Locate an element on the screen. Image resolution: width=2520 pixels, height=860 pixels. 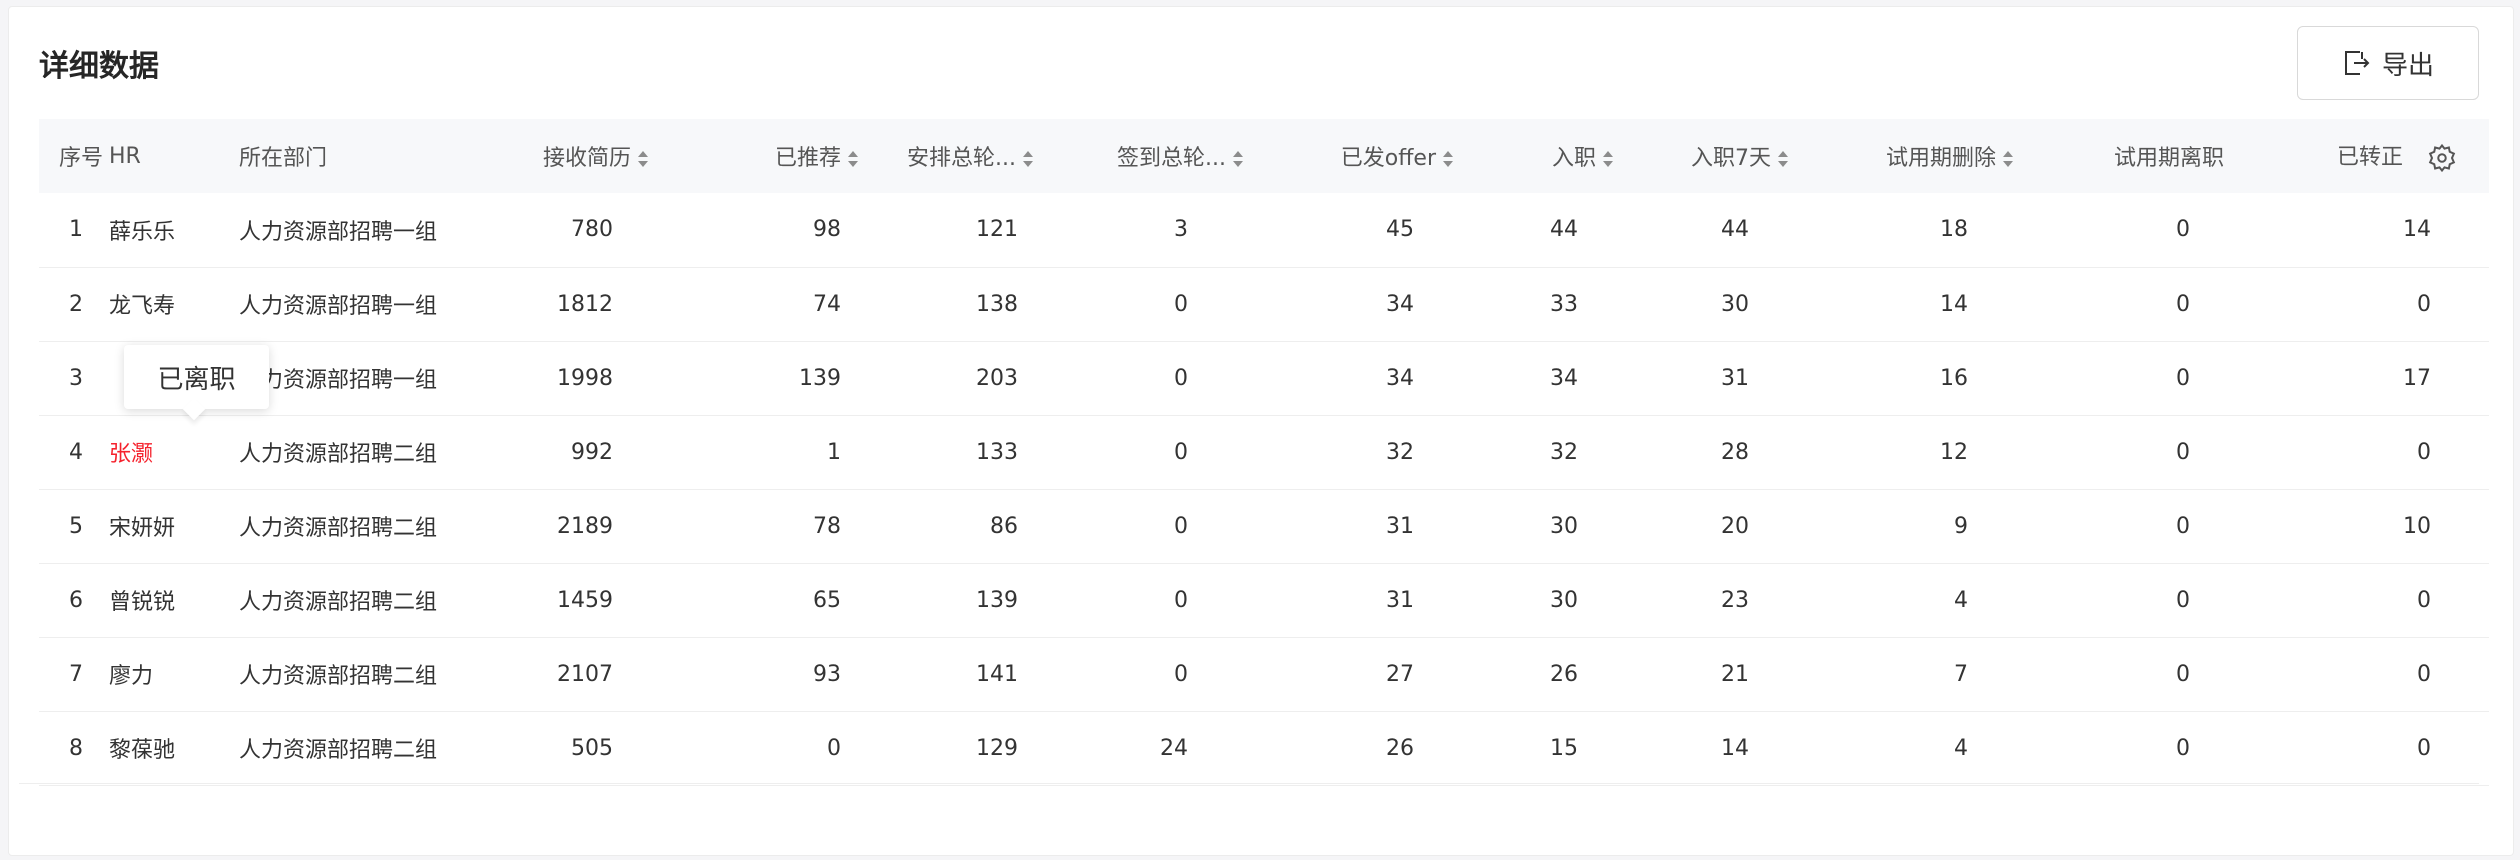
column-header: 所在部门 is located at coordinates (339, 156).